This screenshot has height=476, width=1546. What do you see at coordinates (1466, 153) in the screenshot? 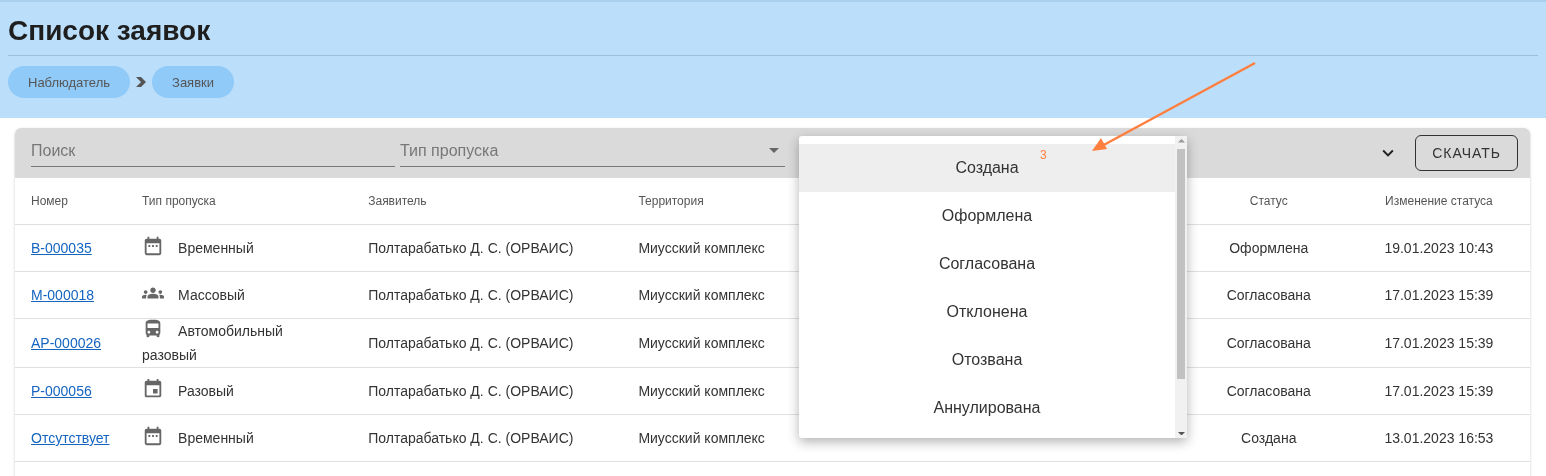
I see `download-button: СКАЧАТЬ` at bounding box center [1466, 153].